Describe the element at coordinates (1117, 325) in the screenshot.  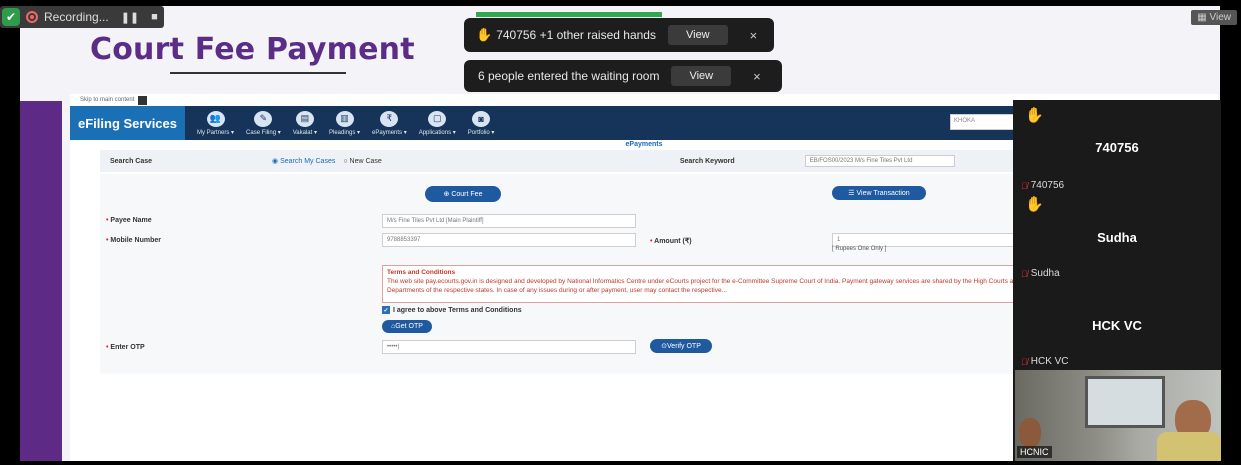
I see `participant-name-large: HCK VC` at that location.